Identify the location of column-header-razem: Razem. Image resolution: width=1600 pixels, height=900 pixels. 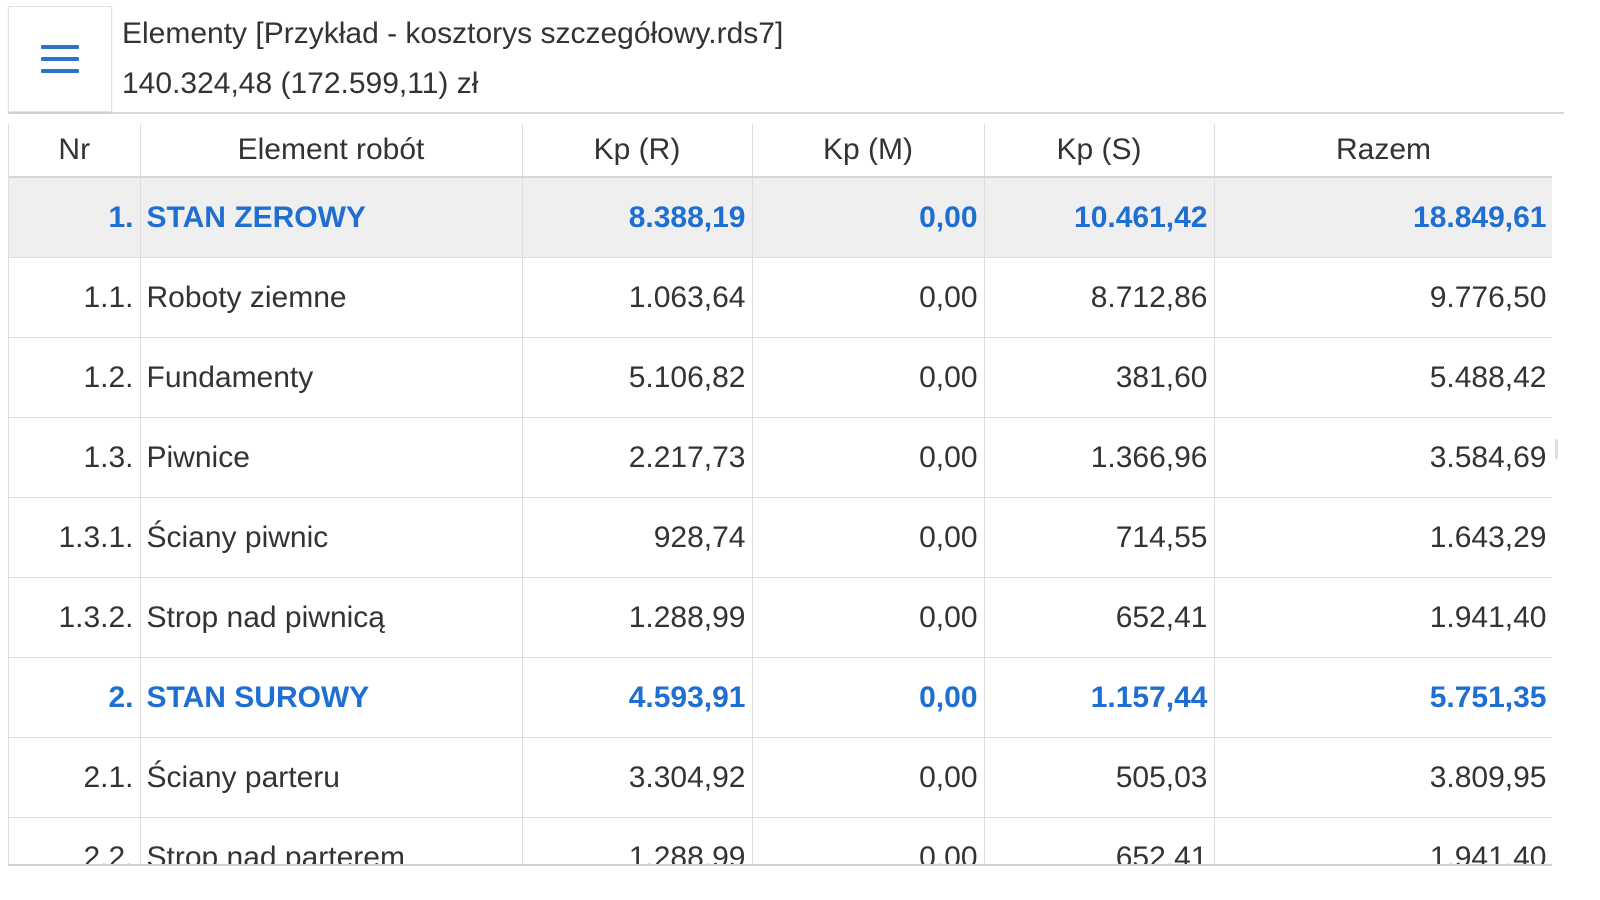
(1383, 151).